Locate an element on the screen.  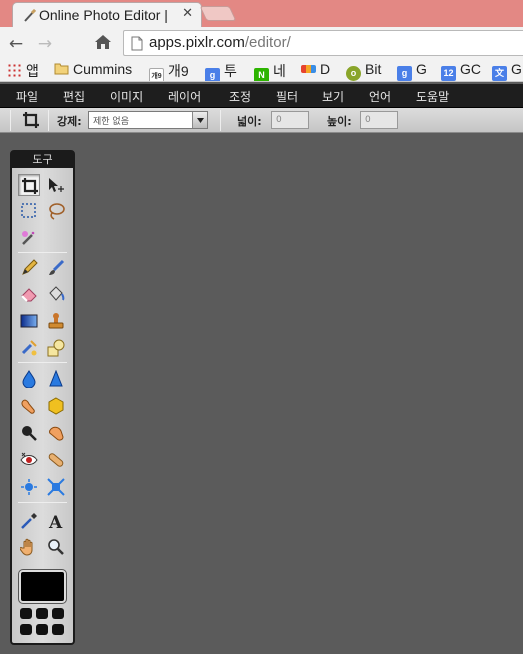
bookmark-ne: N네 is located at coordinates (270, 71).